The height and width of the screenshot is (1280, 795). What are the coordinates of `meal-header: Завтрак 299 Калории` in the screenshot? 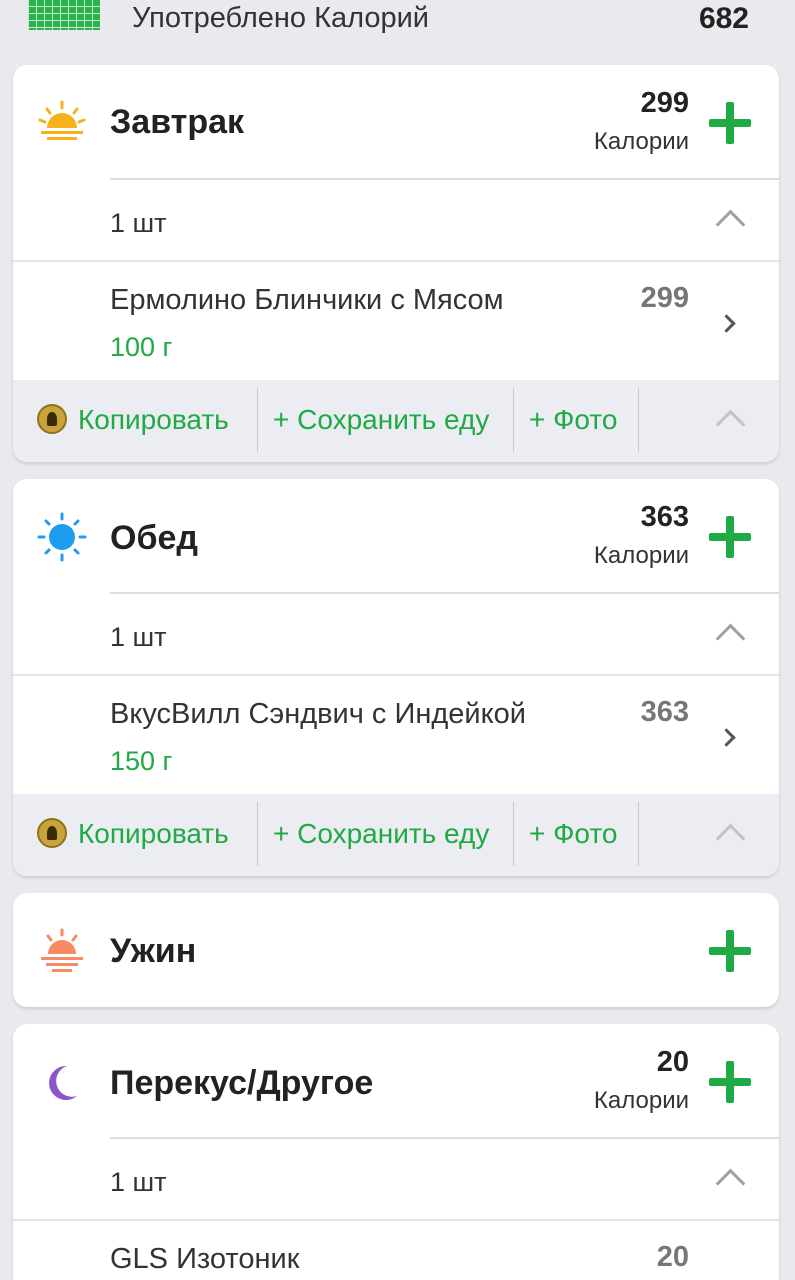 It's located at (396, 122).